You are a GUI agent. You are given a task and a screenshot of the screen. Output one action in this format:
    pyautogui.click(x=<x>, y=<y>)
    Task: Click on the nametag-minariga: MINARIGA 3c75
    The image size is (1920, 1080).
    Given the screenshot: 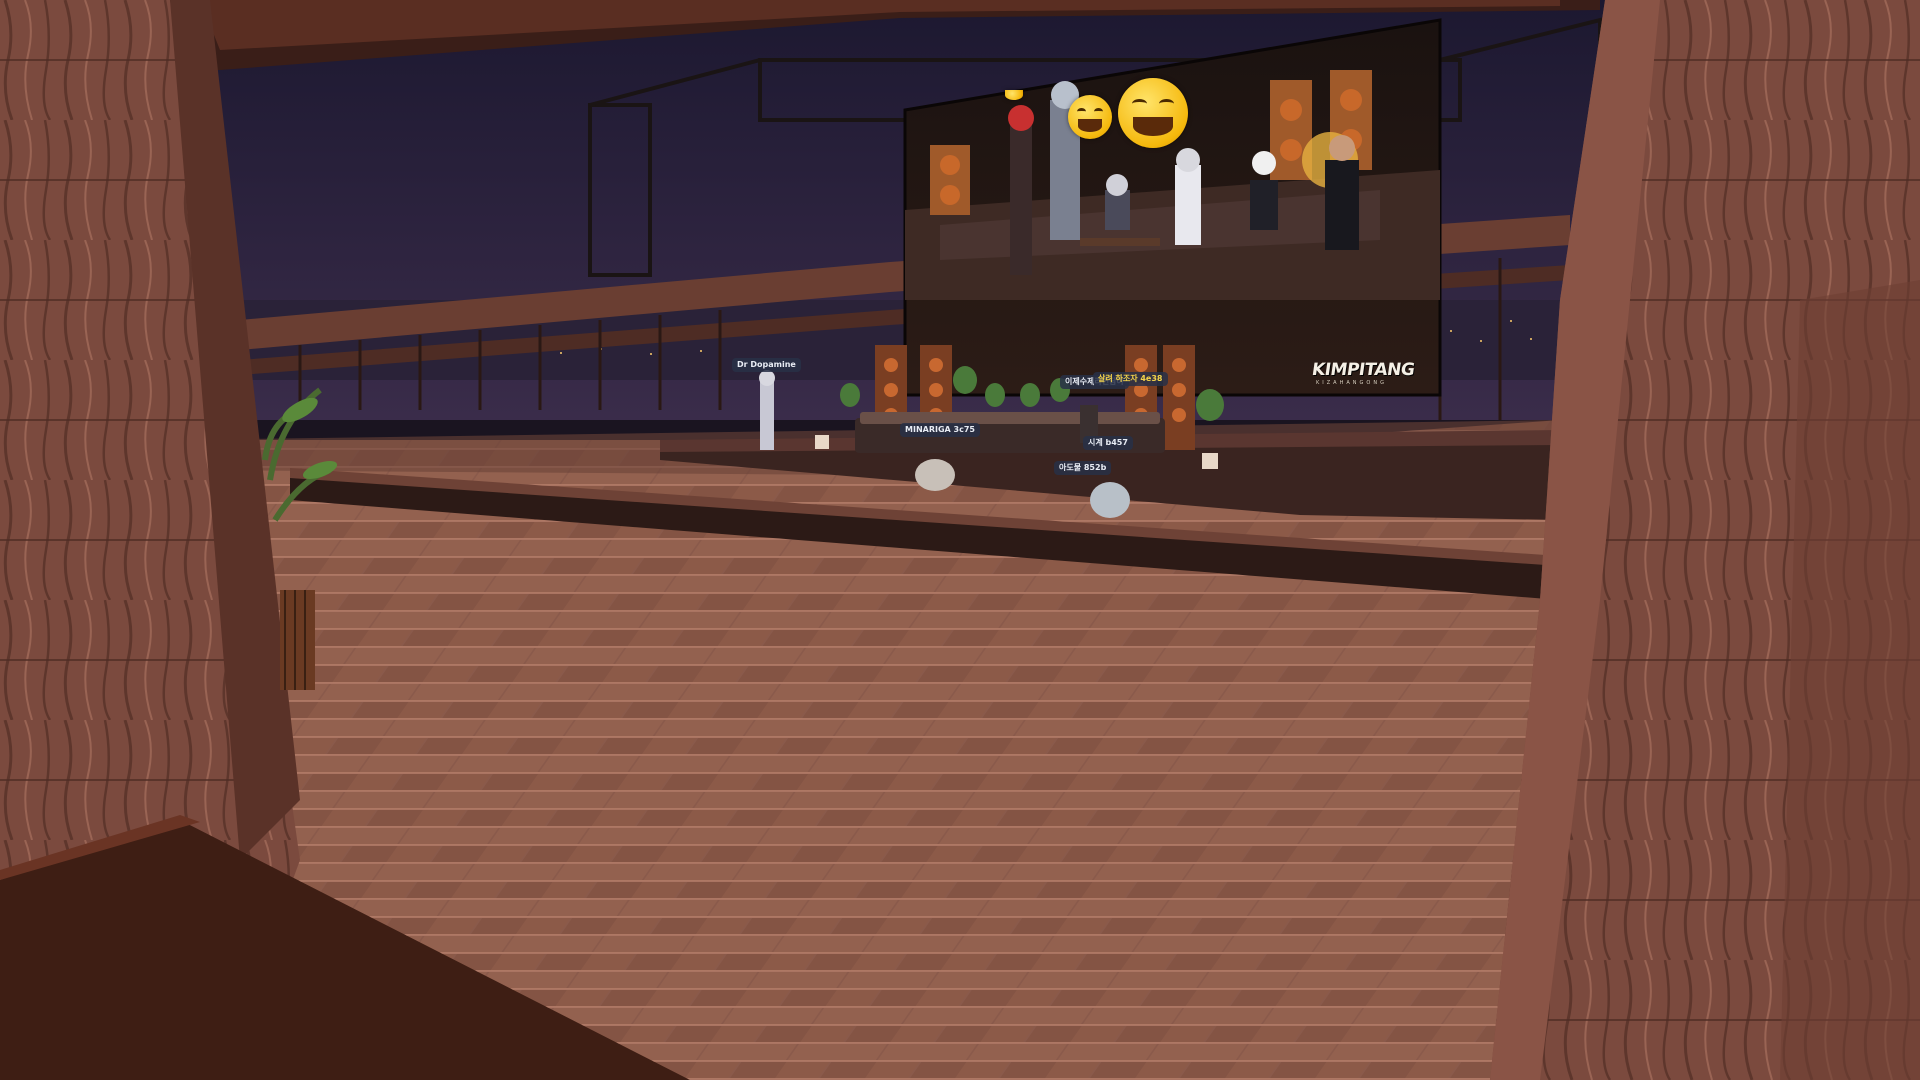 What is the action you would take?
    pyautogui.click(x=940, y=430)
    